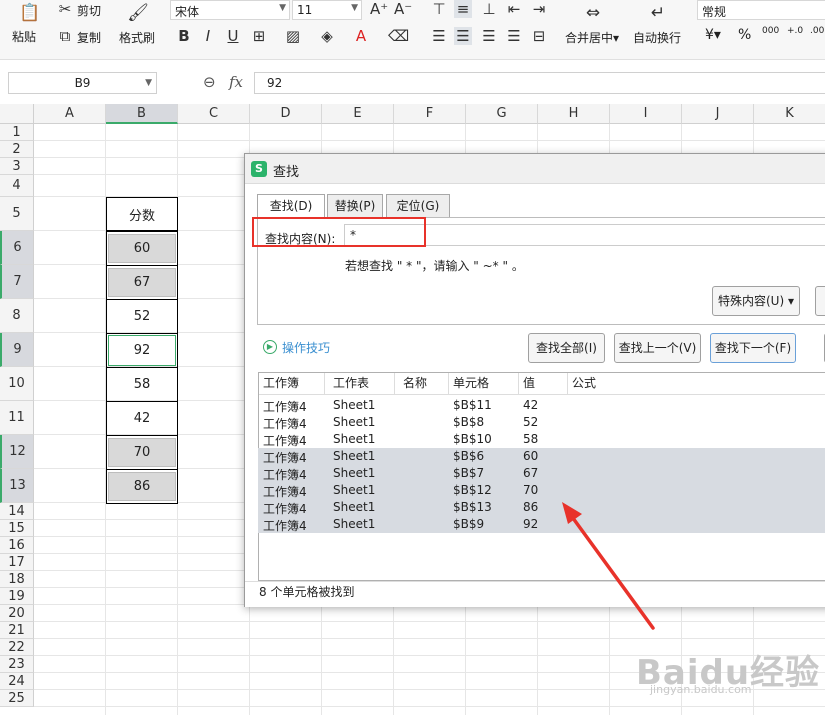 The image size is (825, 715). Describe the element at coordinates (17, 149) in the screenshot. I see `row-header-2: 2` at that location.